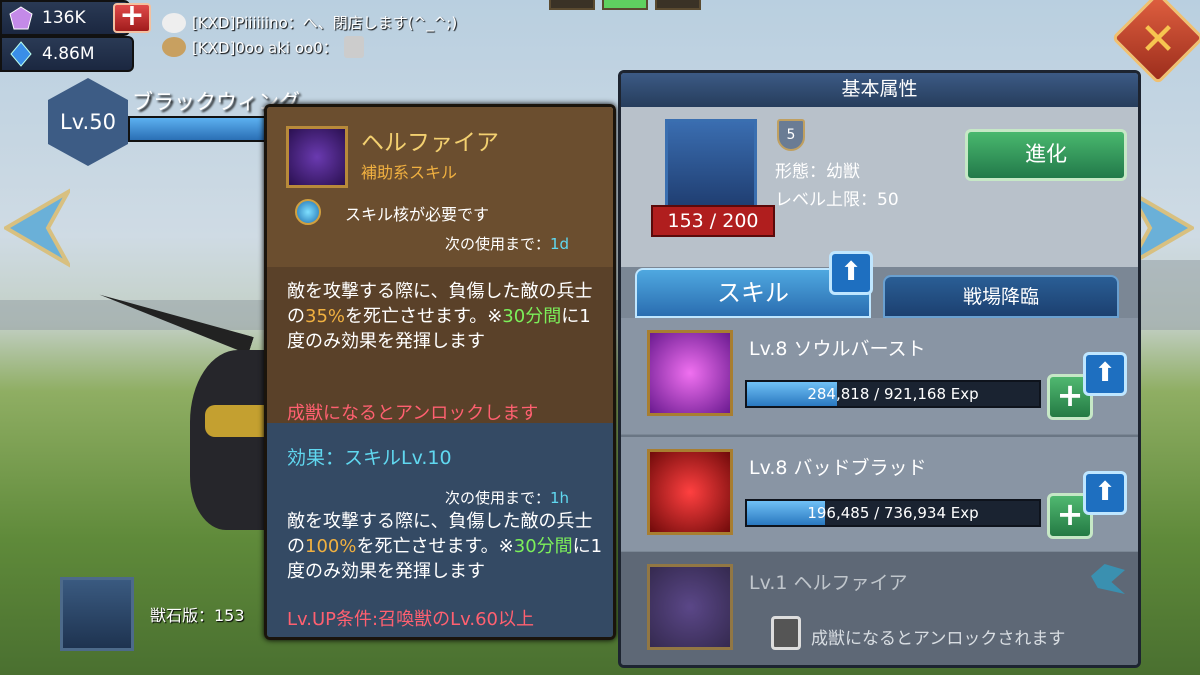 Image resolution: width=1200 pixels, height=675 pixels. Describe the element at coordinates (430, 143) in the screenshot. I see `tooltip-title: ヘルファイア` at that location.